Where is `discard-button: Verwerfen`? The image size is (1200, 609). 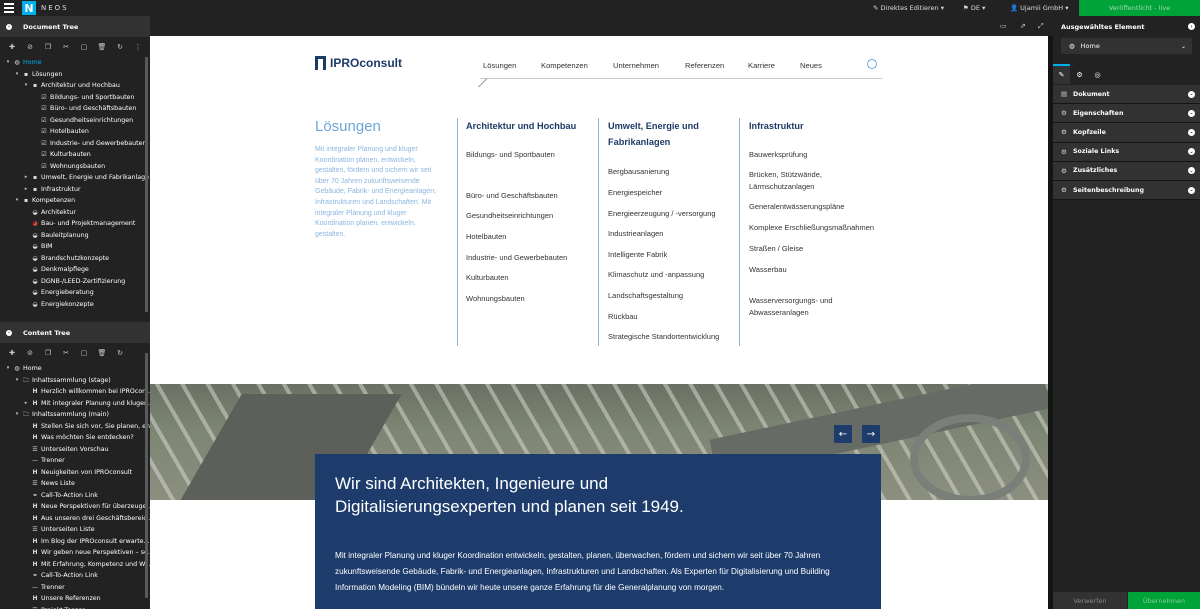
discard-button: Verwerfen is located at coordinates (1090, 600).